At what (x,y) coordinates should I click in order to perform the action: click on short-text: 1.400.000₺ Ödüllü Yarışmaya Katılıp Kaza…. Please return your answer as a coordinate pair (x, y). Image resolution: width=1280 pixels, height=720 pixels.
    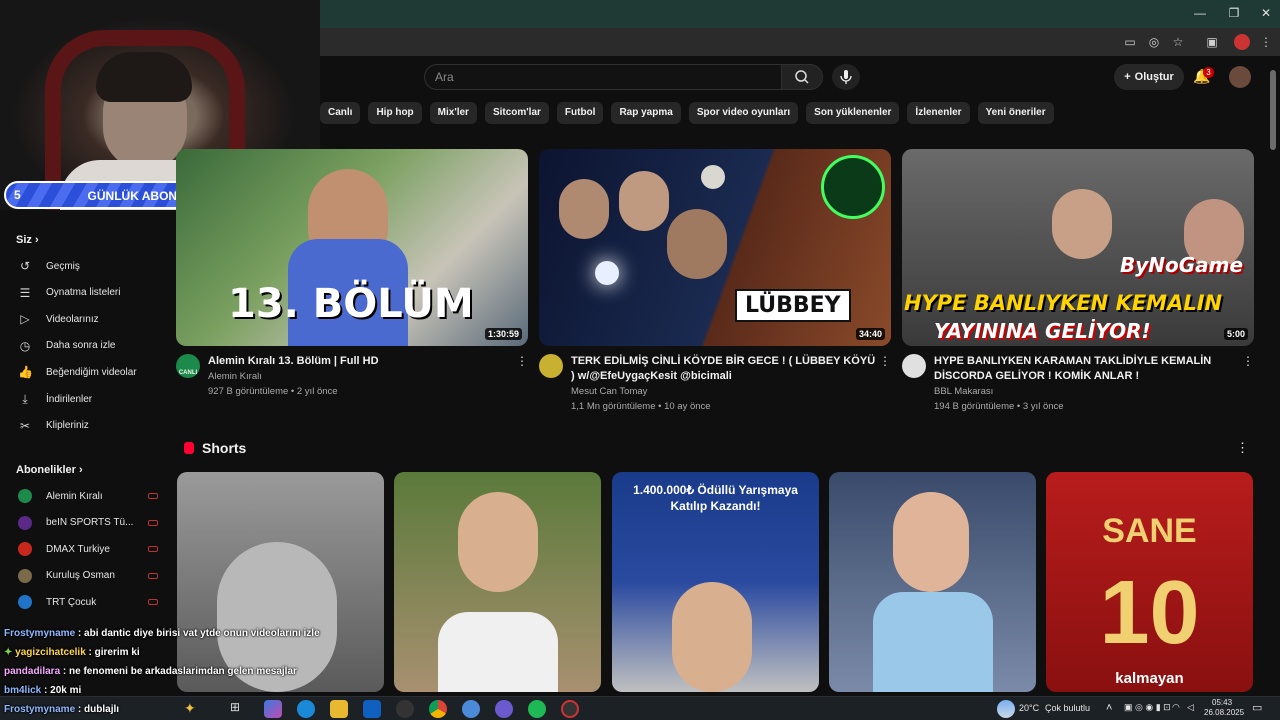
    Looking at the image, I should click on (715, 498).